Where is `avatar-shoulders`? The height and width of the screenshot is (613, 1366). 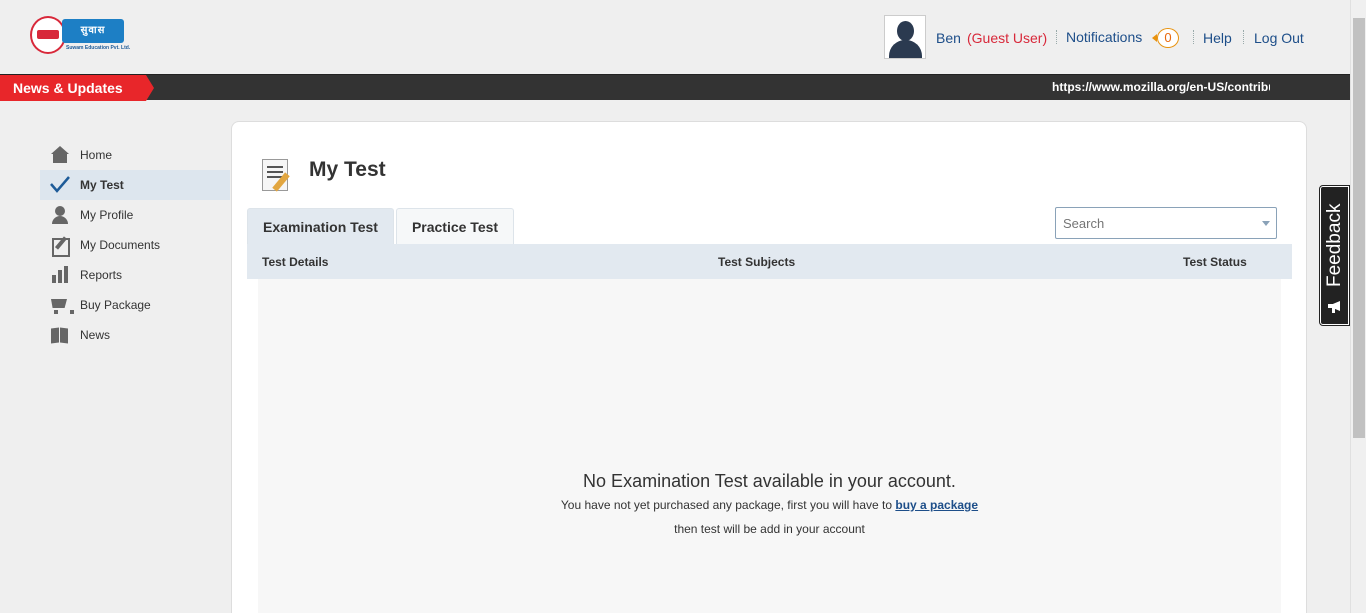 avatar-shoulders is located at coordinates (905, 49).